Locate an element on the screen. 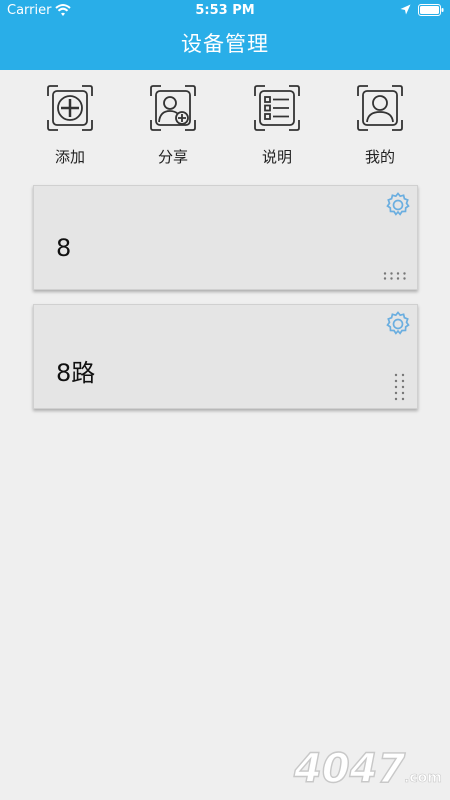 The width and height of the screenshot is (450, 800). battery-icon is located at coordinates (431, 10).